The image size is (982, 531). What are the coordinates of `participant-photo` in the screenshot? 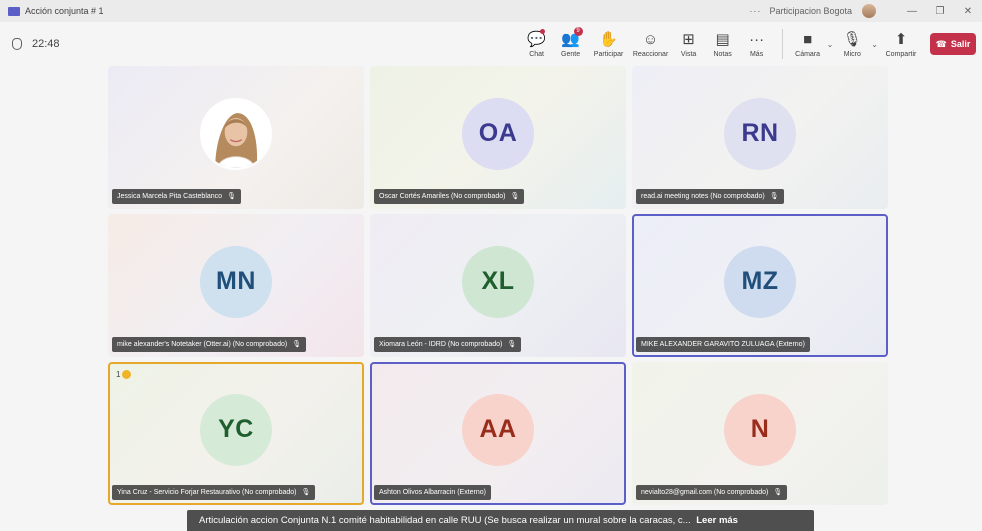 It's located at (236, 133).